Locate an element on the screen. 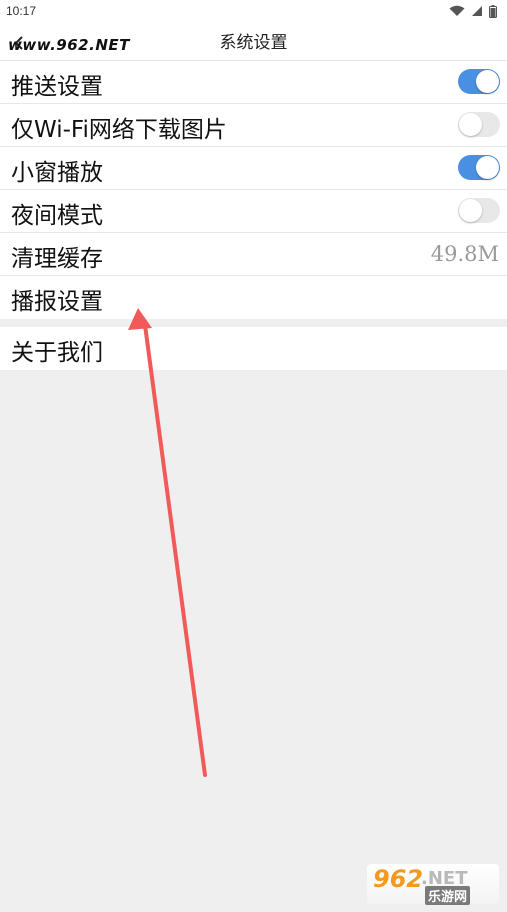 The width and height of the screenshot is (507, 912). setting-label: 清理缓存 is located at coordinates (57, 259).